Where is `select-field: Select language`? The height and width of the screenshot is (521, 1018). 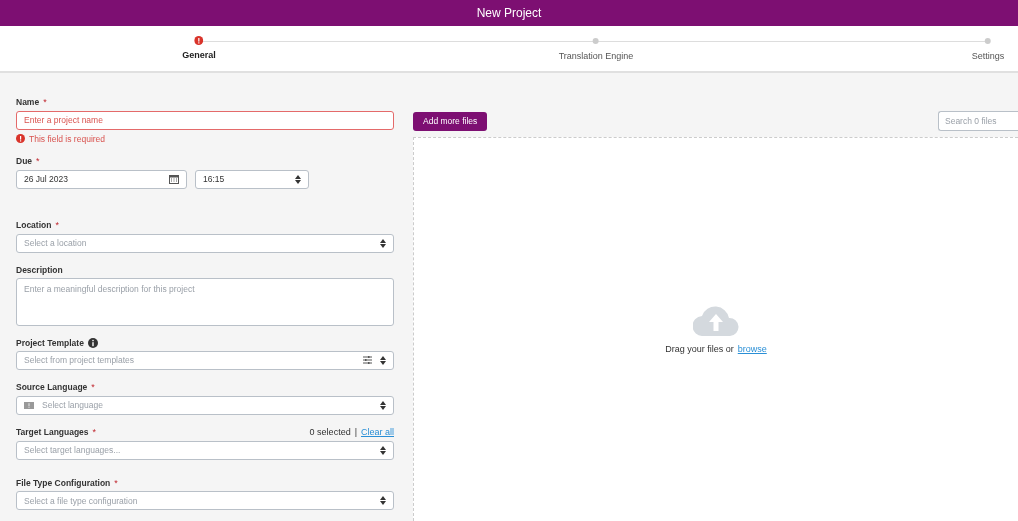 select-field: Select language is located at coordinates (205, 405).